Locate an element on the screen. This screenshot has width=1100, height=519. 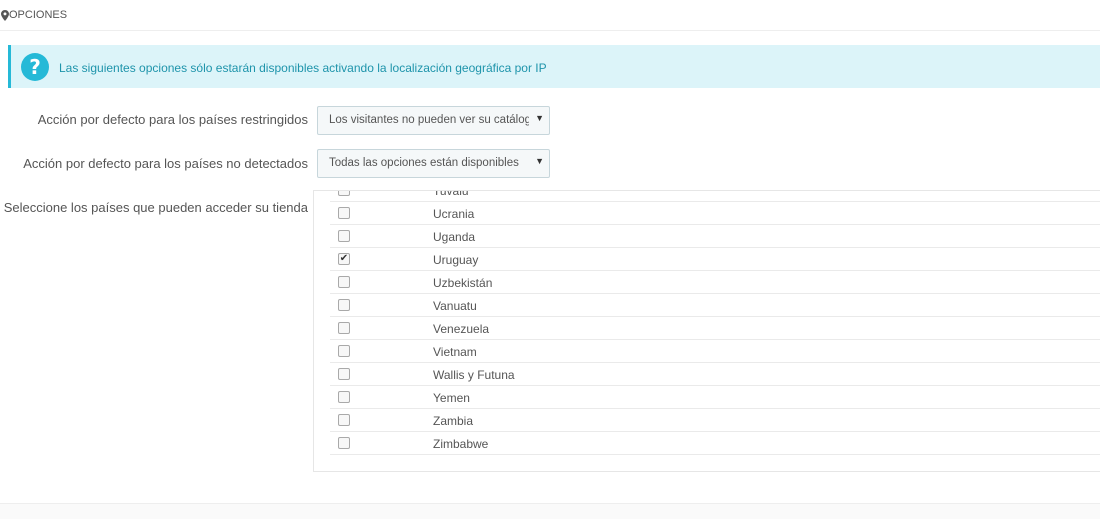
country-name: Zimbabwe is located at coordinates (461, 444).